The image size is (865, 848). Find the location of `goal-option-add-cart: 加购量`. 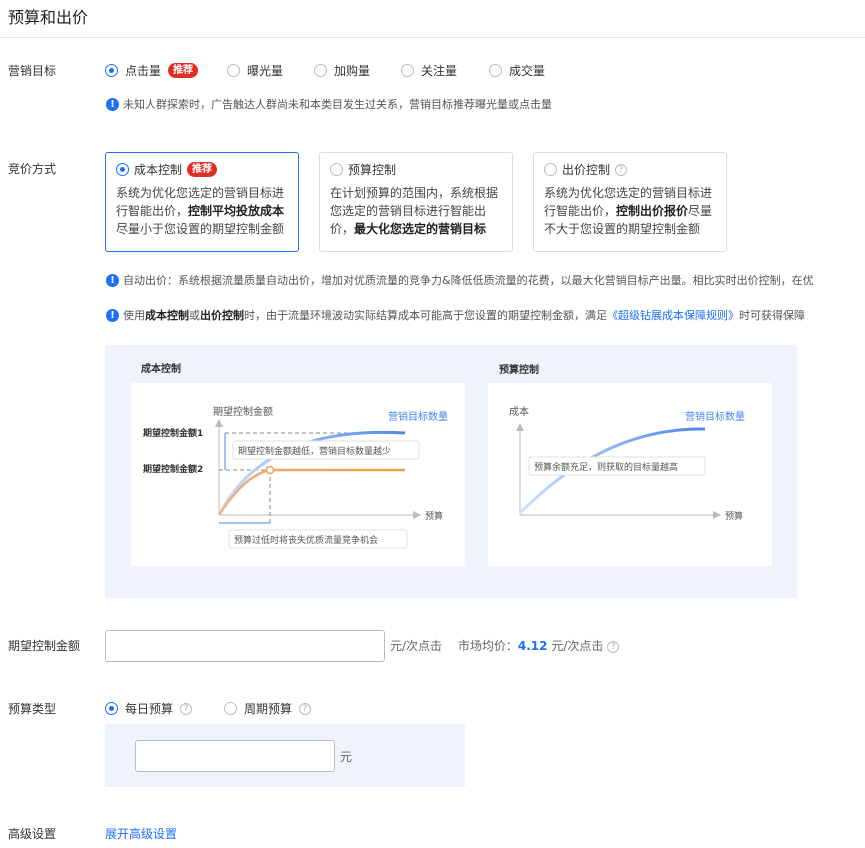

goal-option-add-cart: 加购量 is located at coordinates (342, 70).